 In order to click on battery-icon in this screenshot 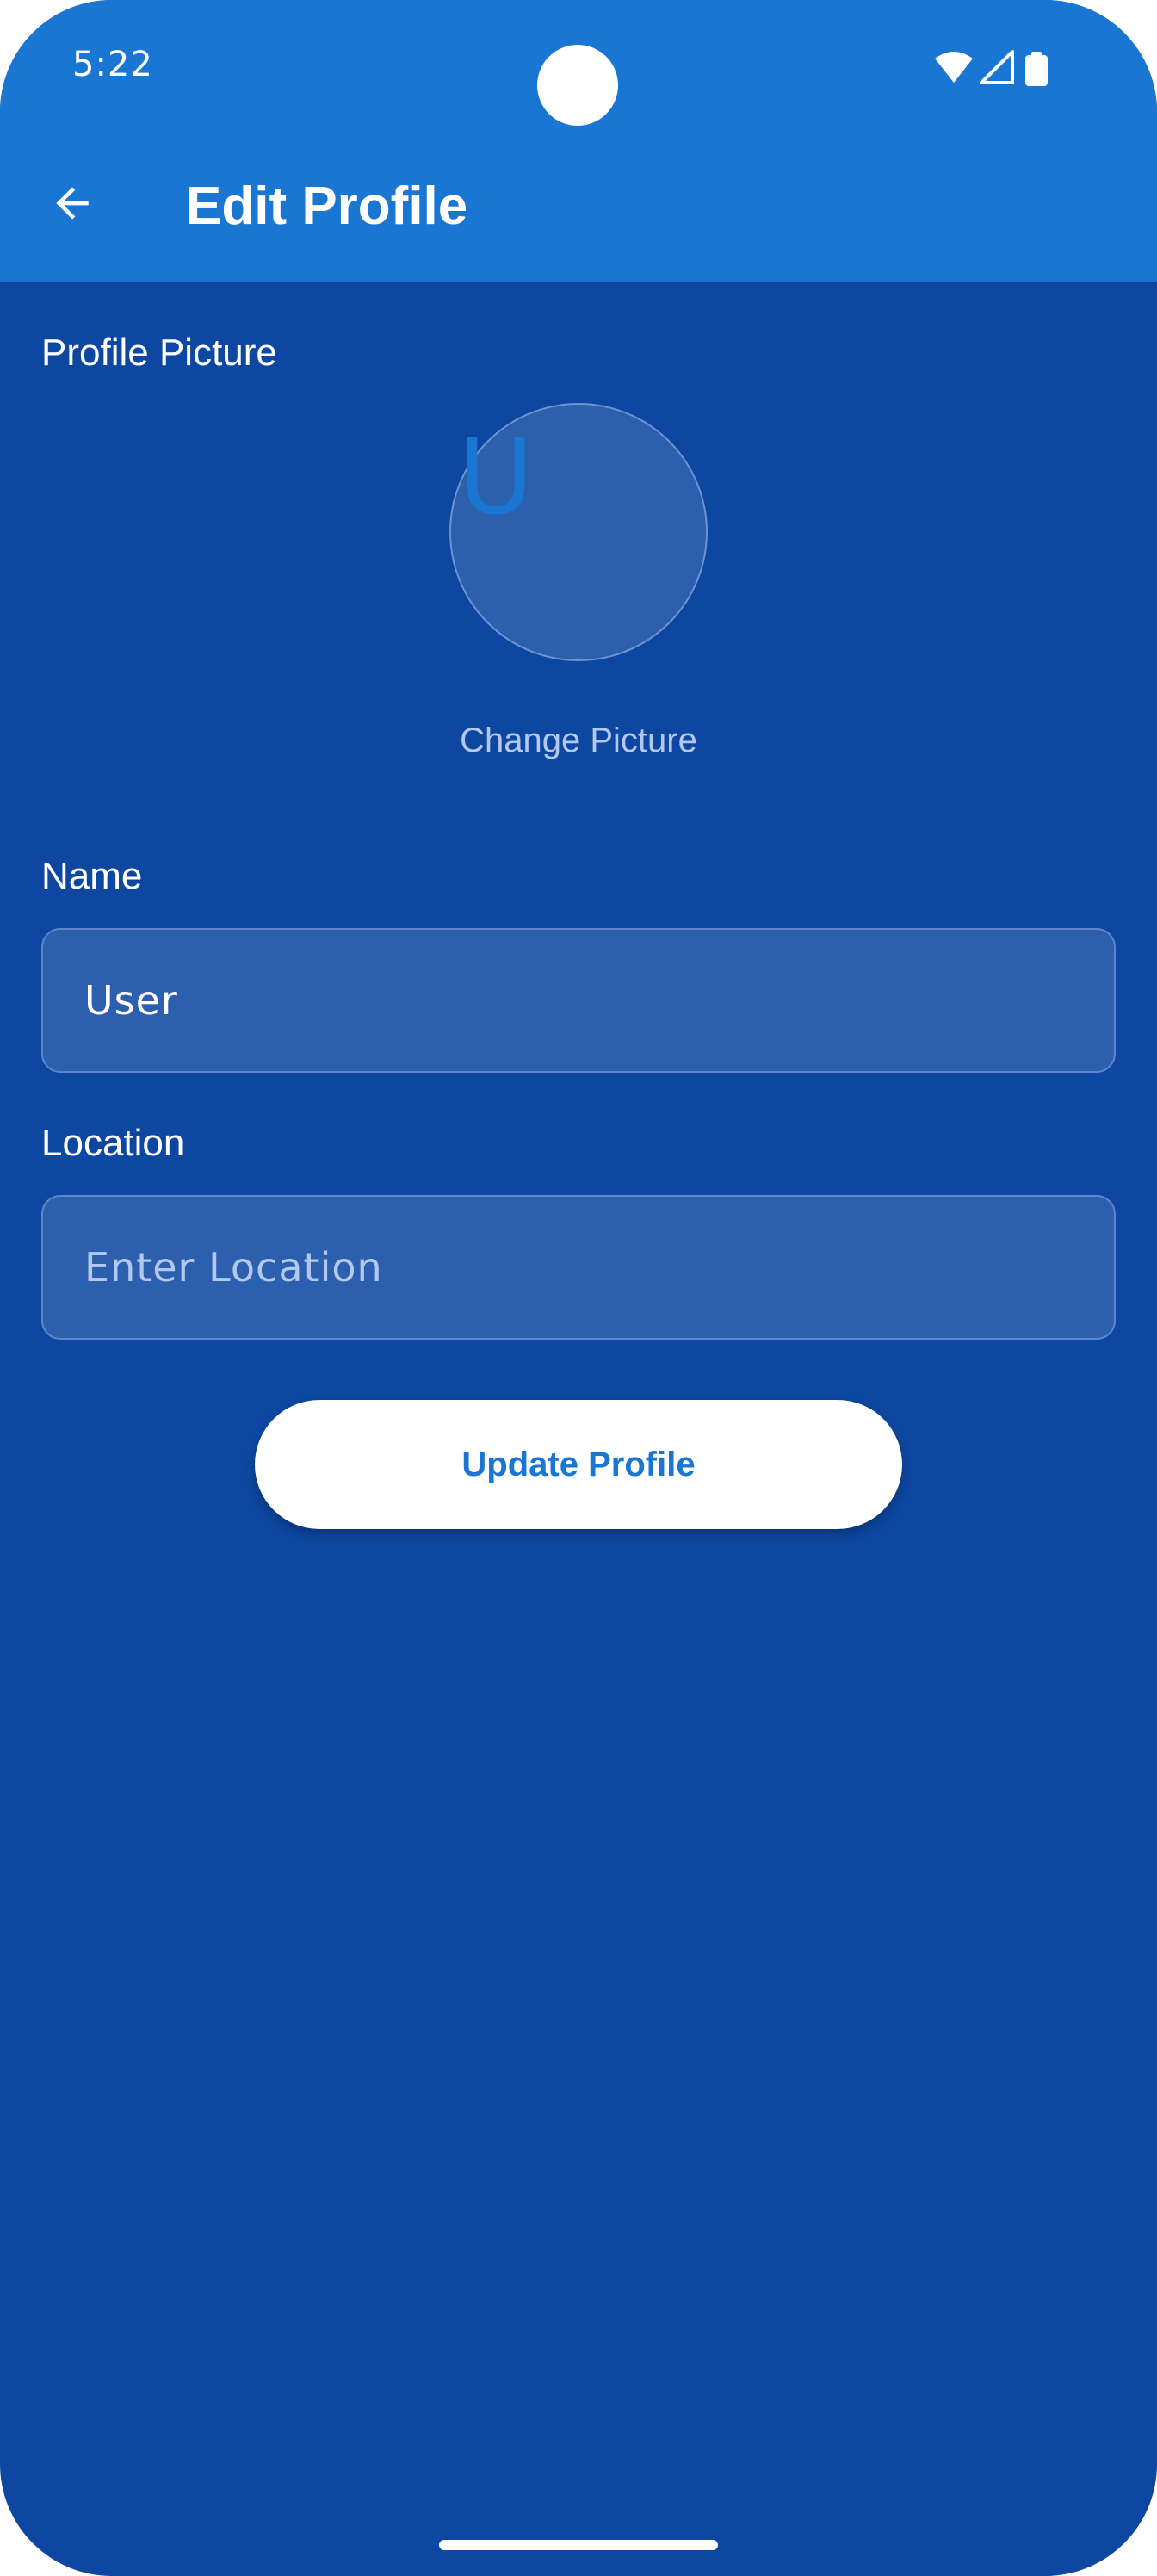, I will do `click(1036, 69)`.